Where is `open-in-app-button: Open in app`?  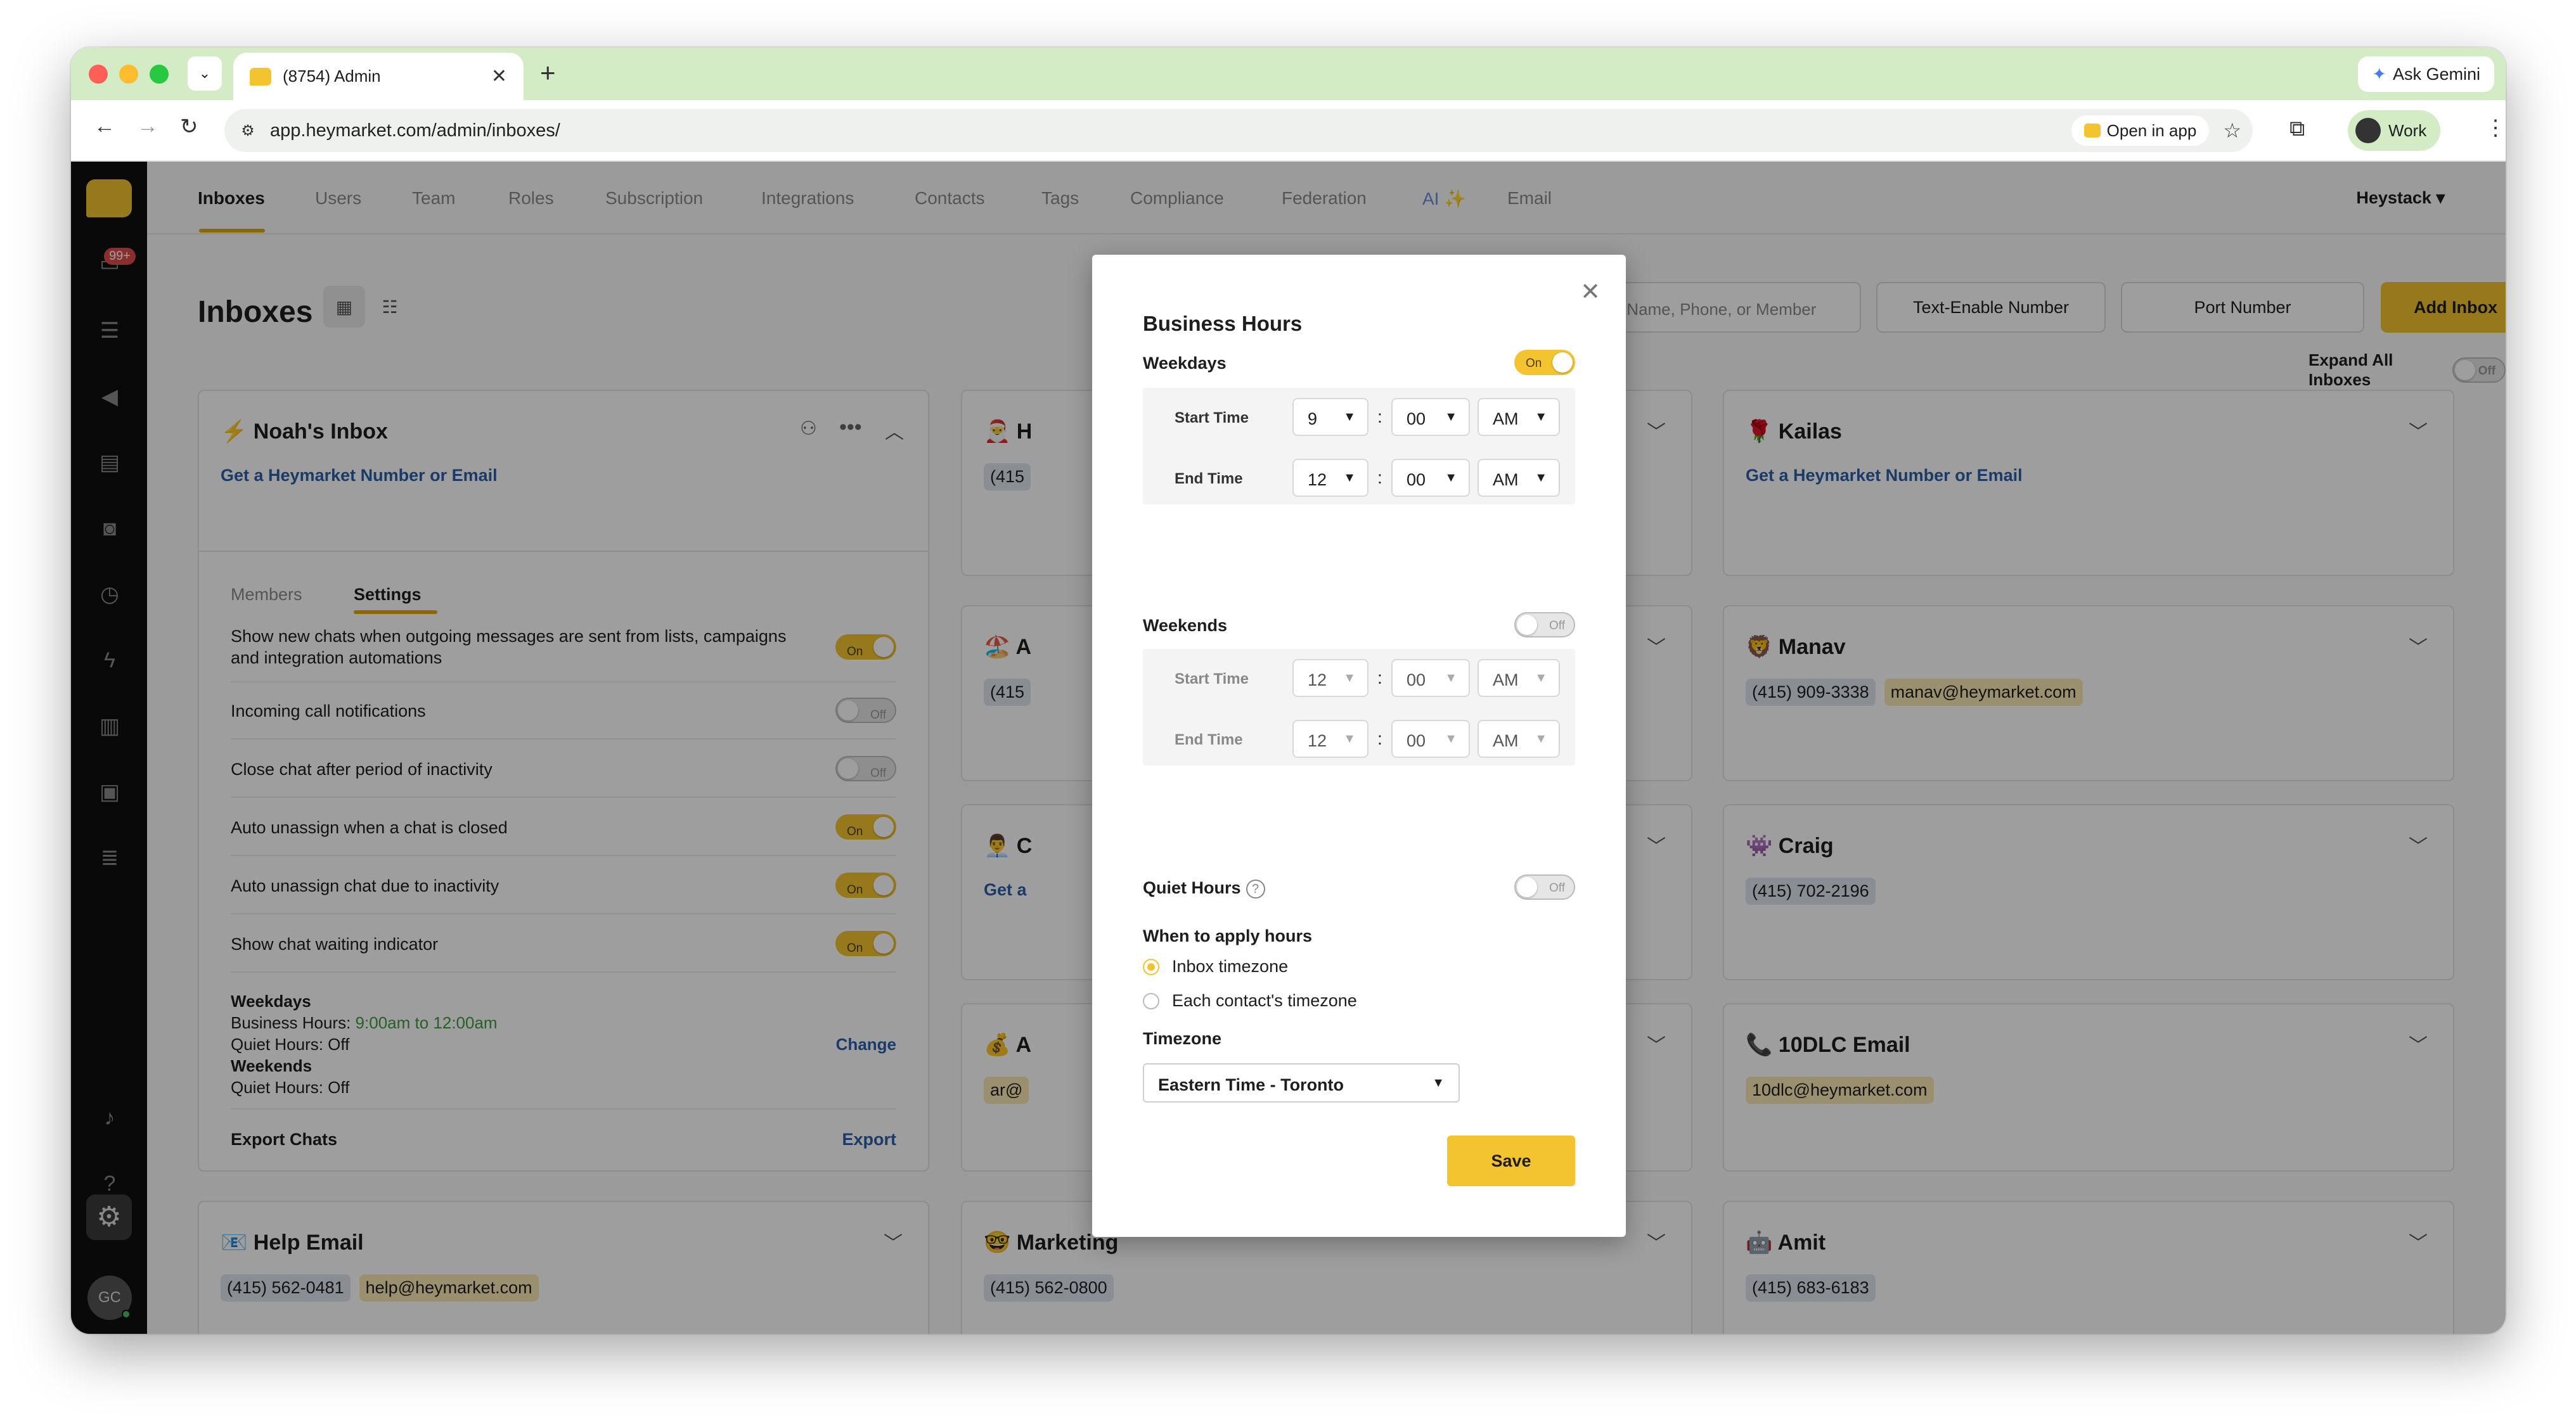 open-in-app-button: Open in app is located at coordinates (2140, 130).